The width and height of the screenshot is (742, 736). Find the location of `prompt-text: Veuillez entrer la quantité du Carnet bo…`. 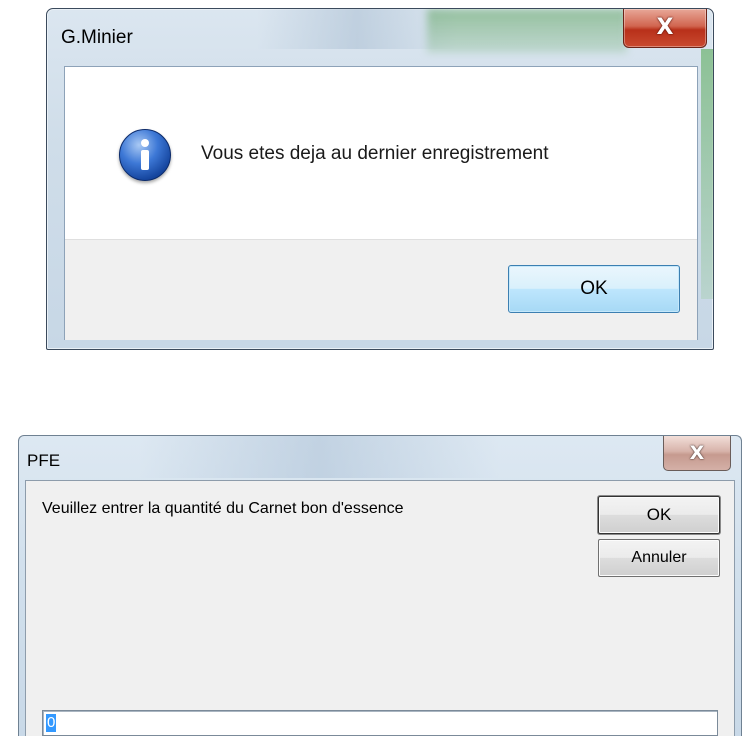

prompt-text: Veuillez entrer la quantité du Carnet bo… is located at coordinates (223, 508).